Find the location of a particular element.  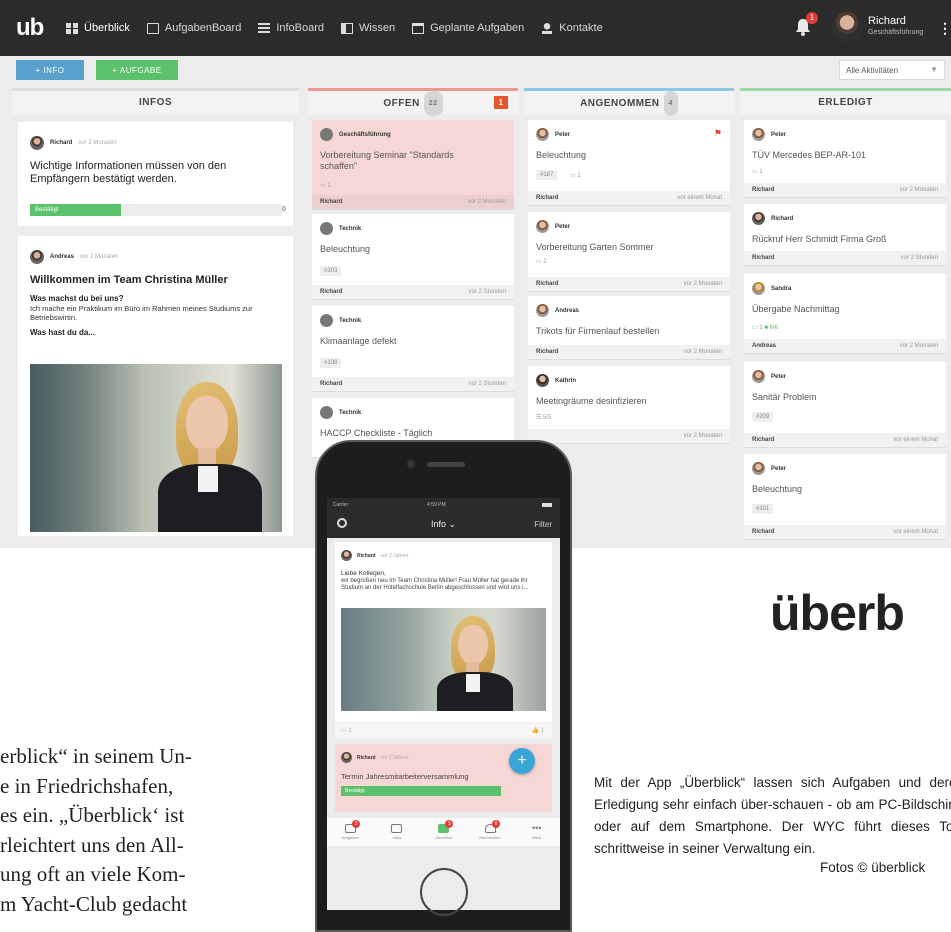

add-fab-button: + is located at coordinates (522, 761).